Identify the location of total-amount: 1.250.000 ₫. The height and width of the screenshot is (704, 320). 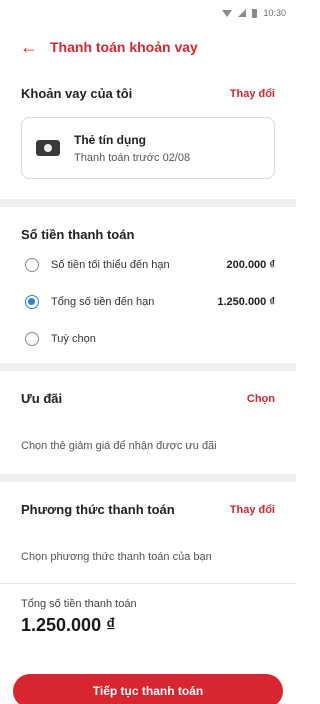
(68, 625).